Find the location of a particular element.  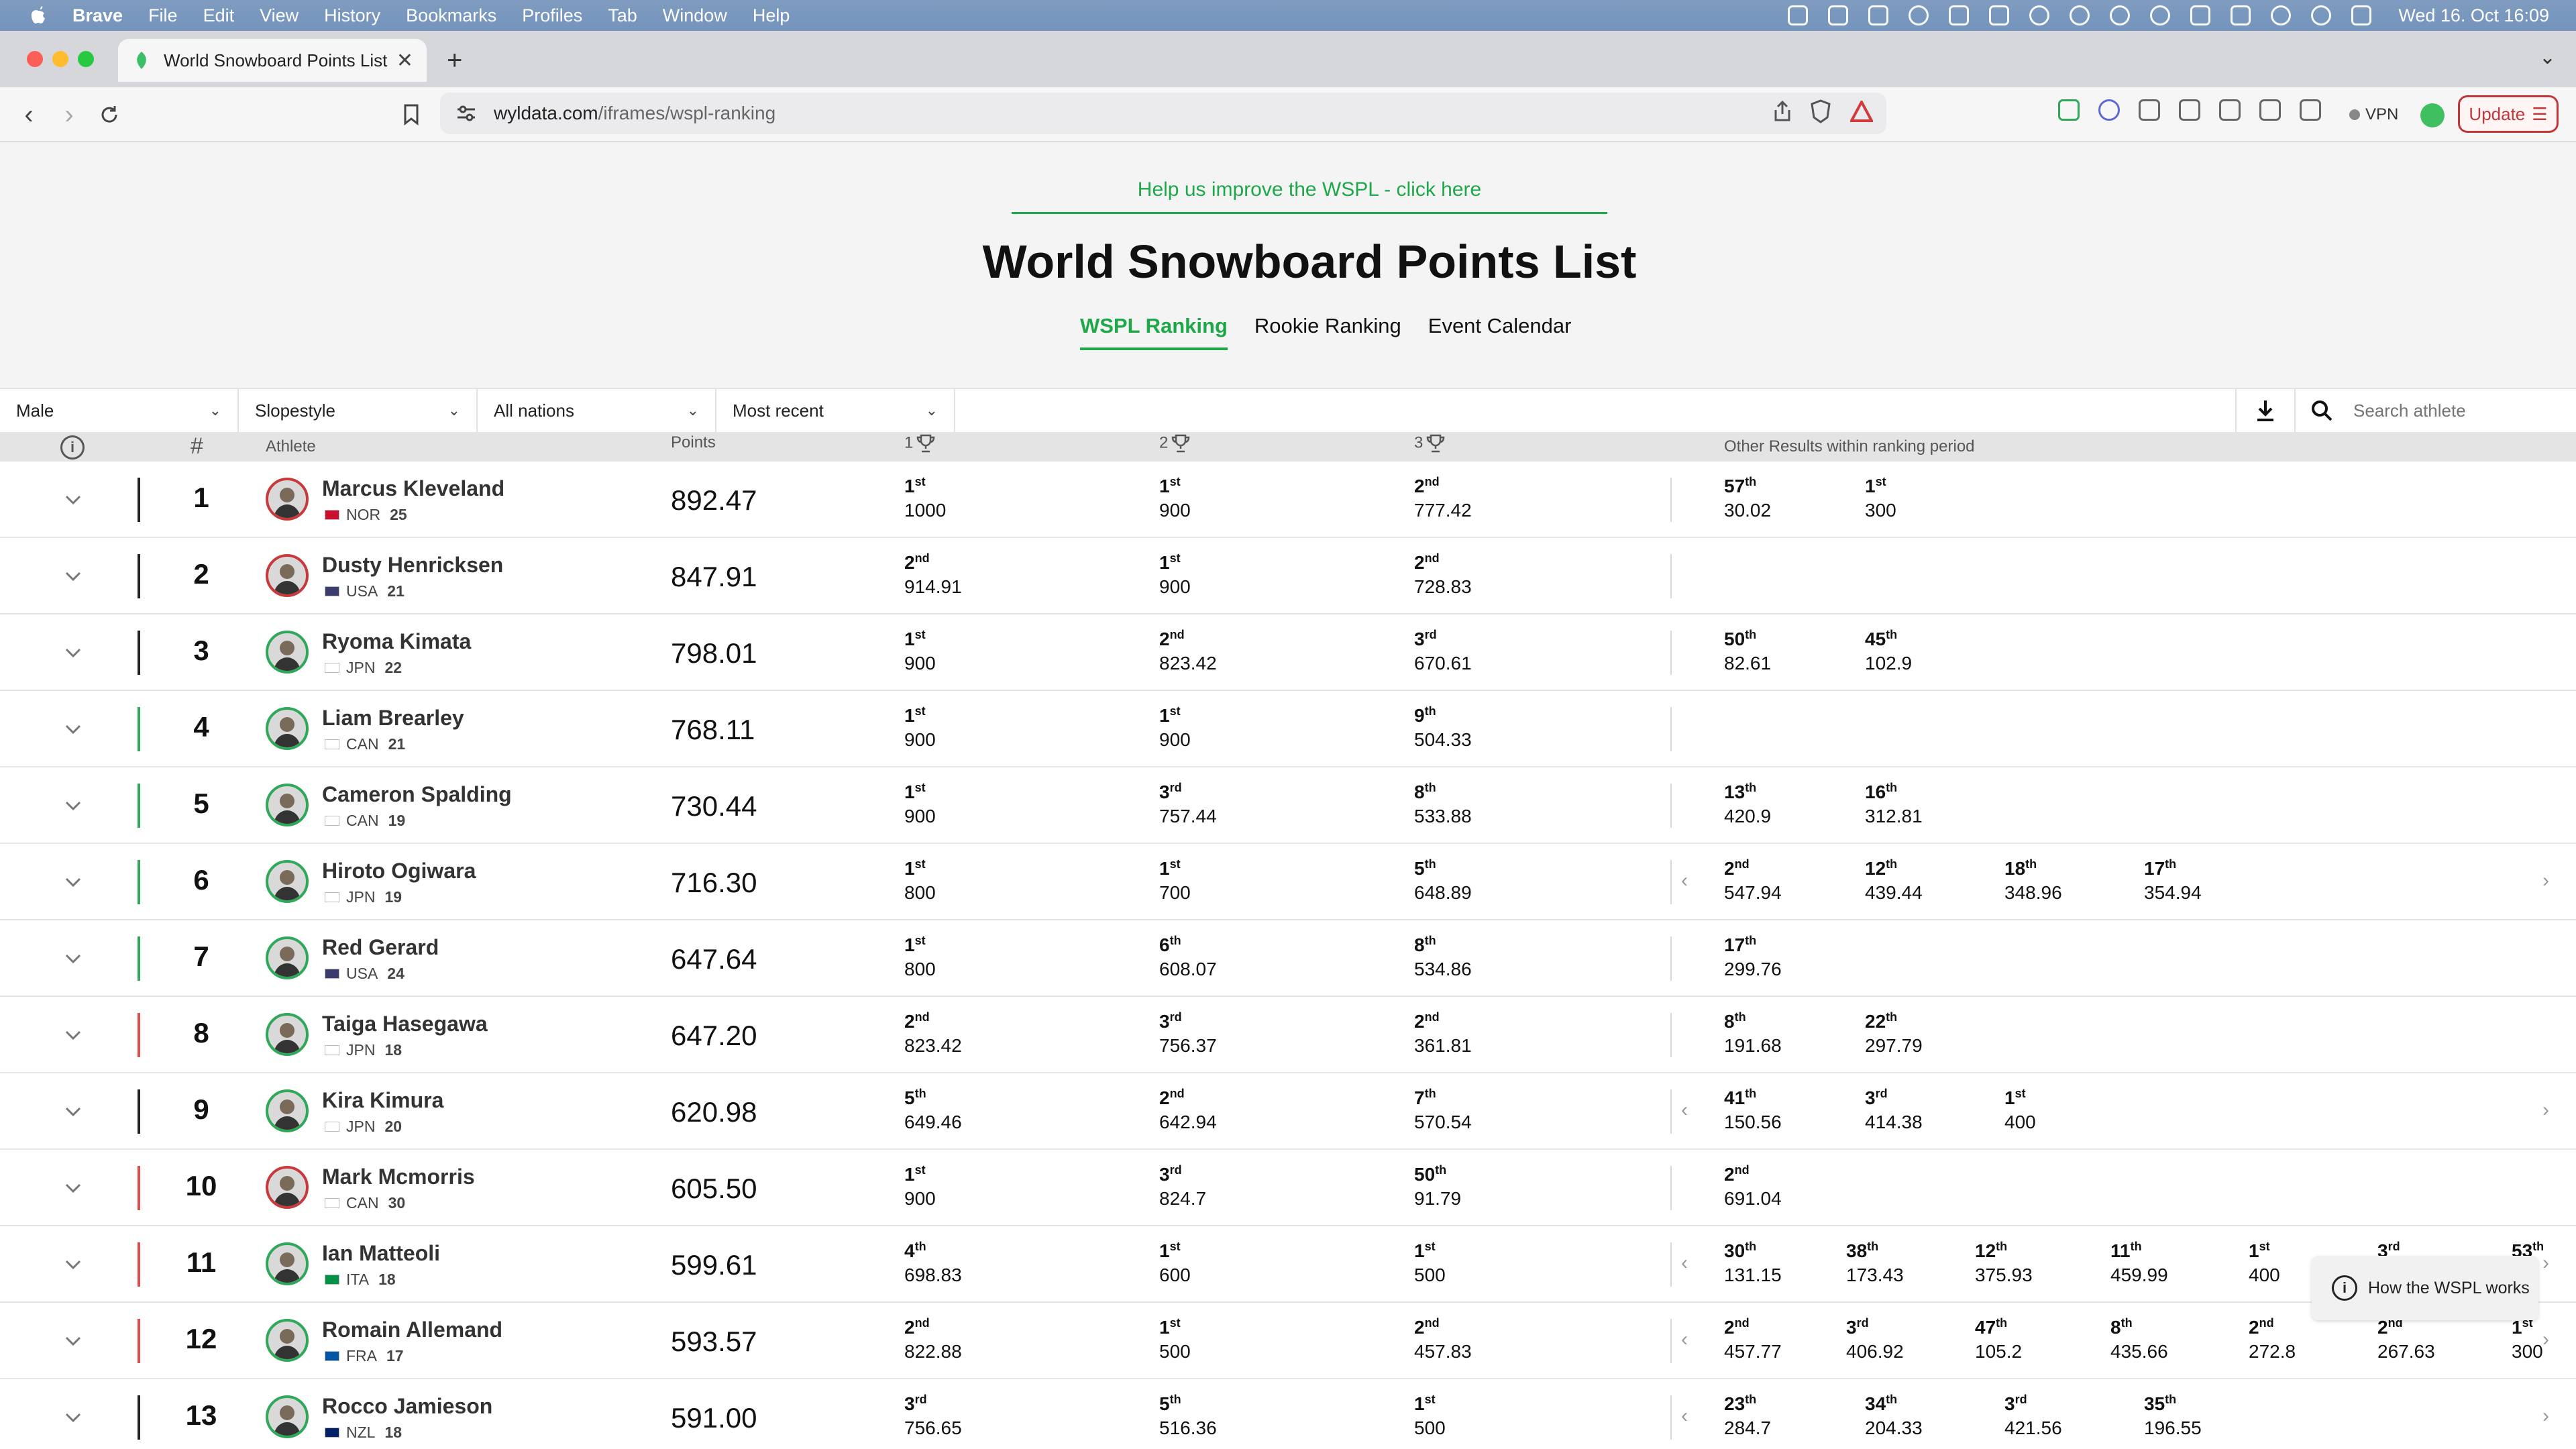

evernote-icon is located at coordinates (1919, 15).